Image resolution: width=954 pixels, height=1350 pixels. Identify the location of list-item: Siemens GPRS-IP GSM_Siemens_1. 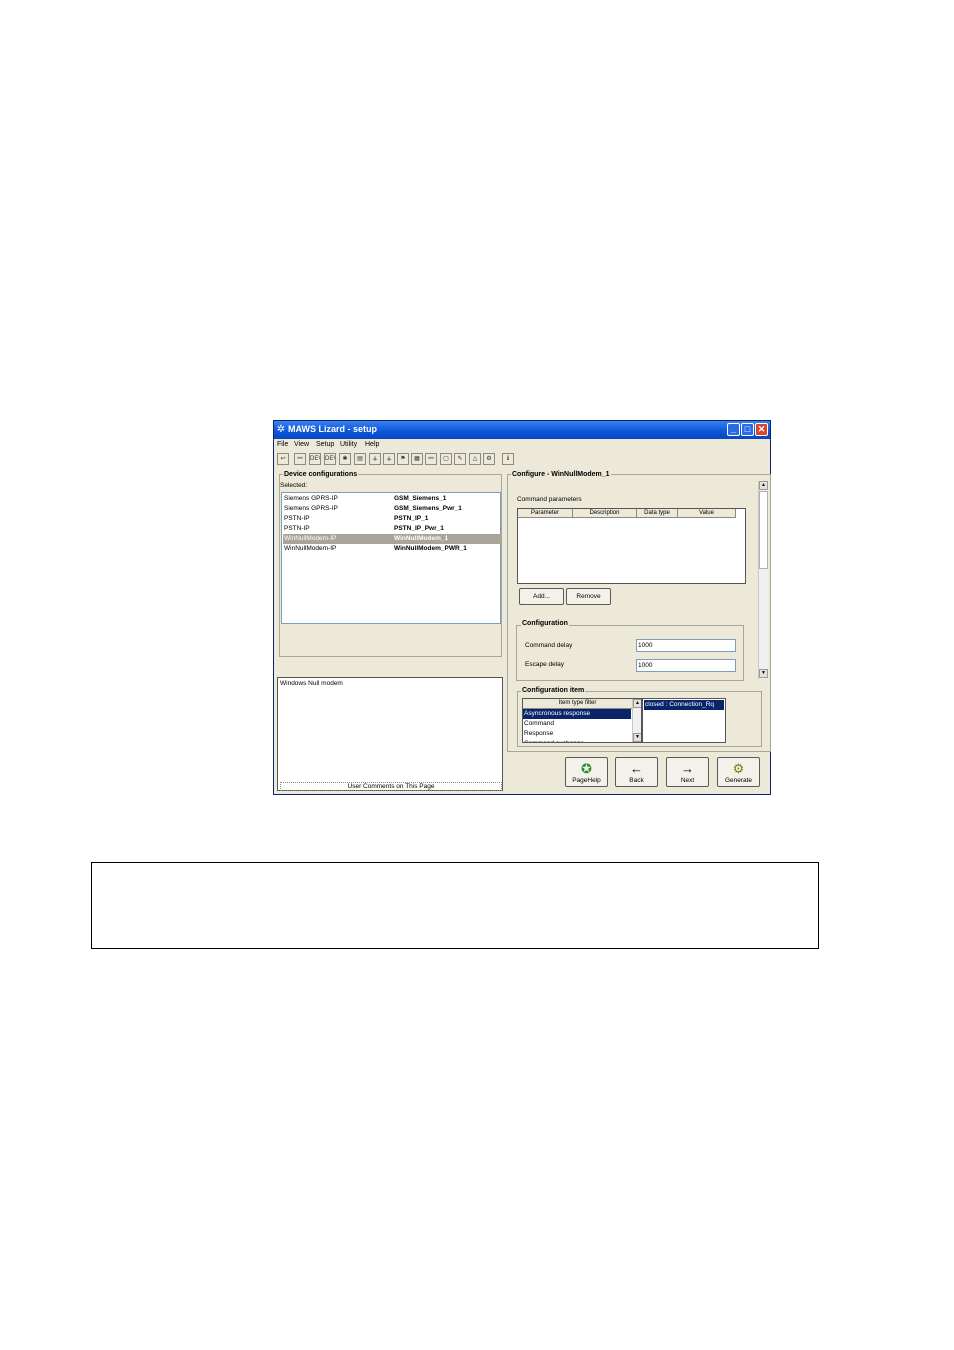
(392, 499).